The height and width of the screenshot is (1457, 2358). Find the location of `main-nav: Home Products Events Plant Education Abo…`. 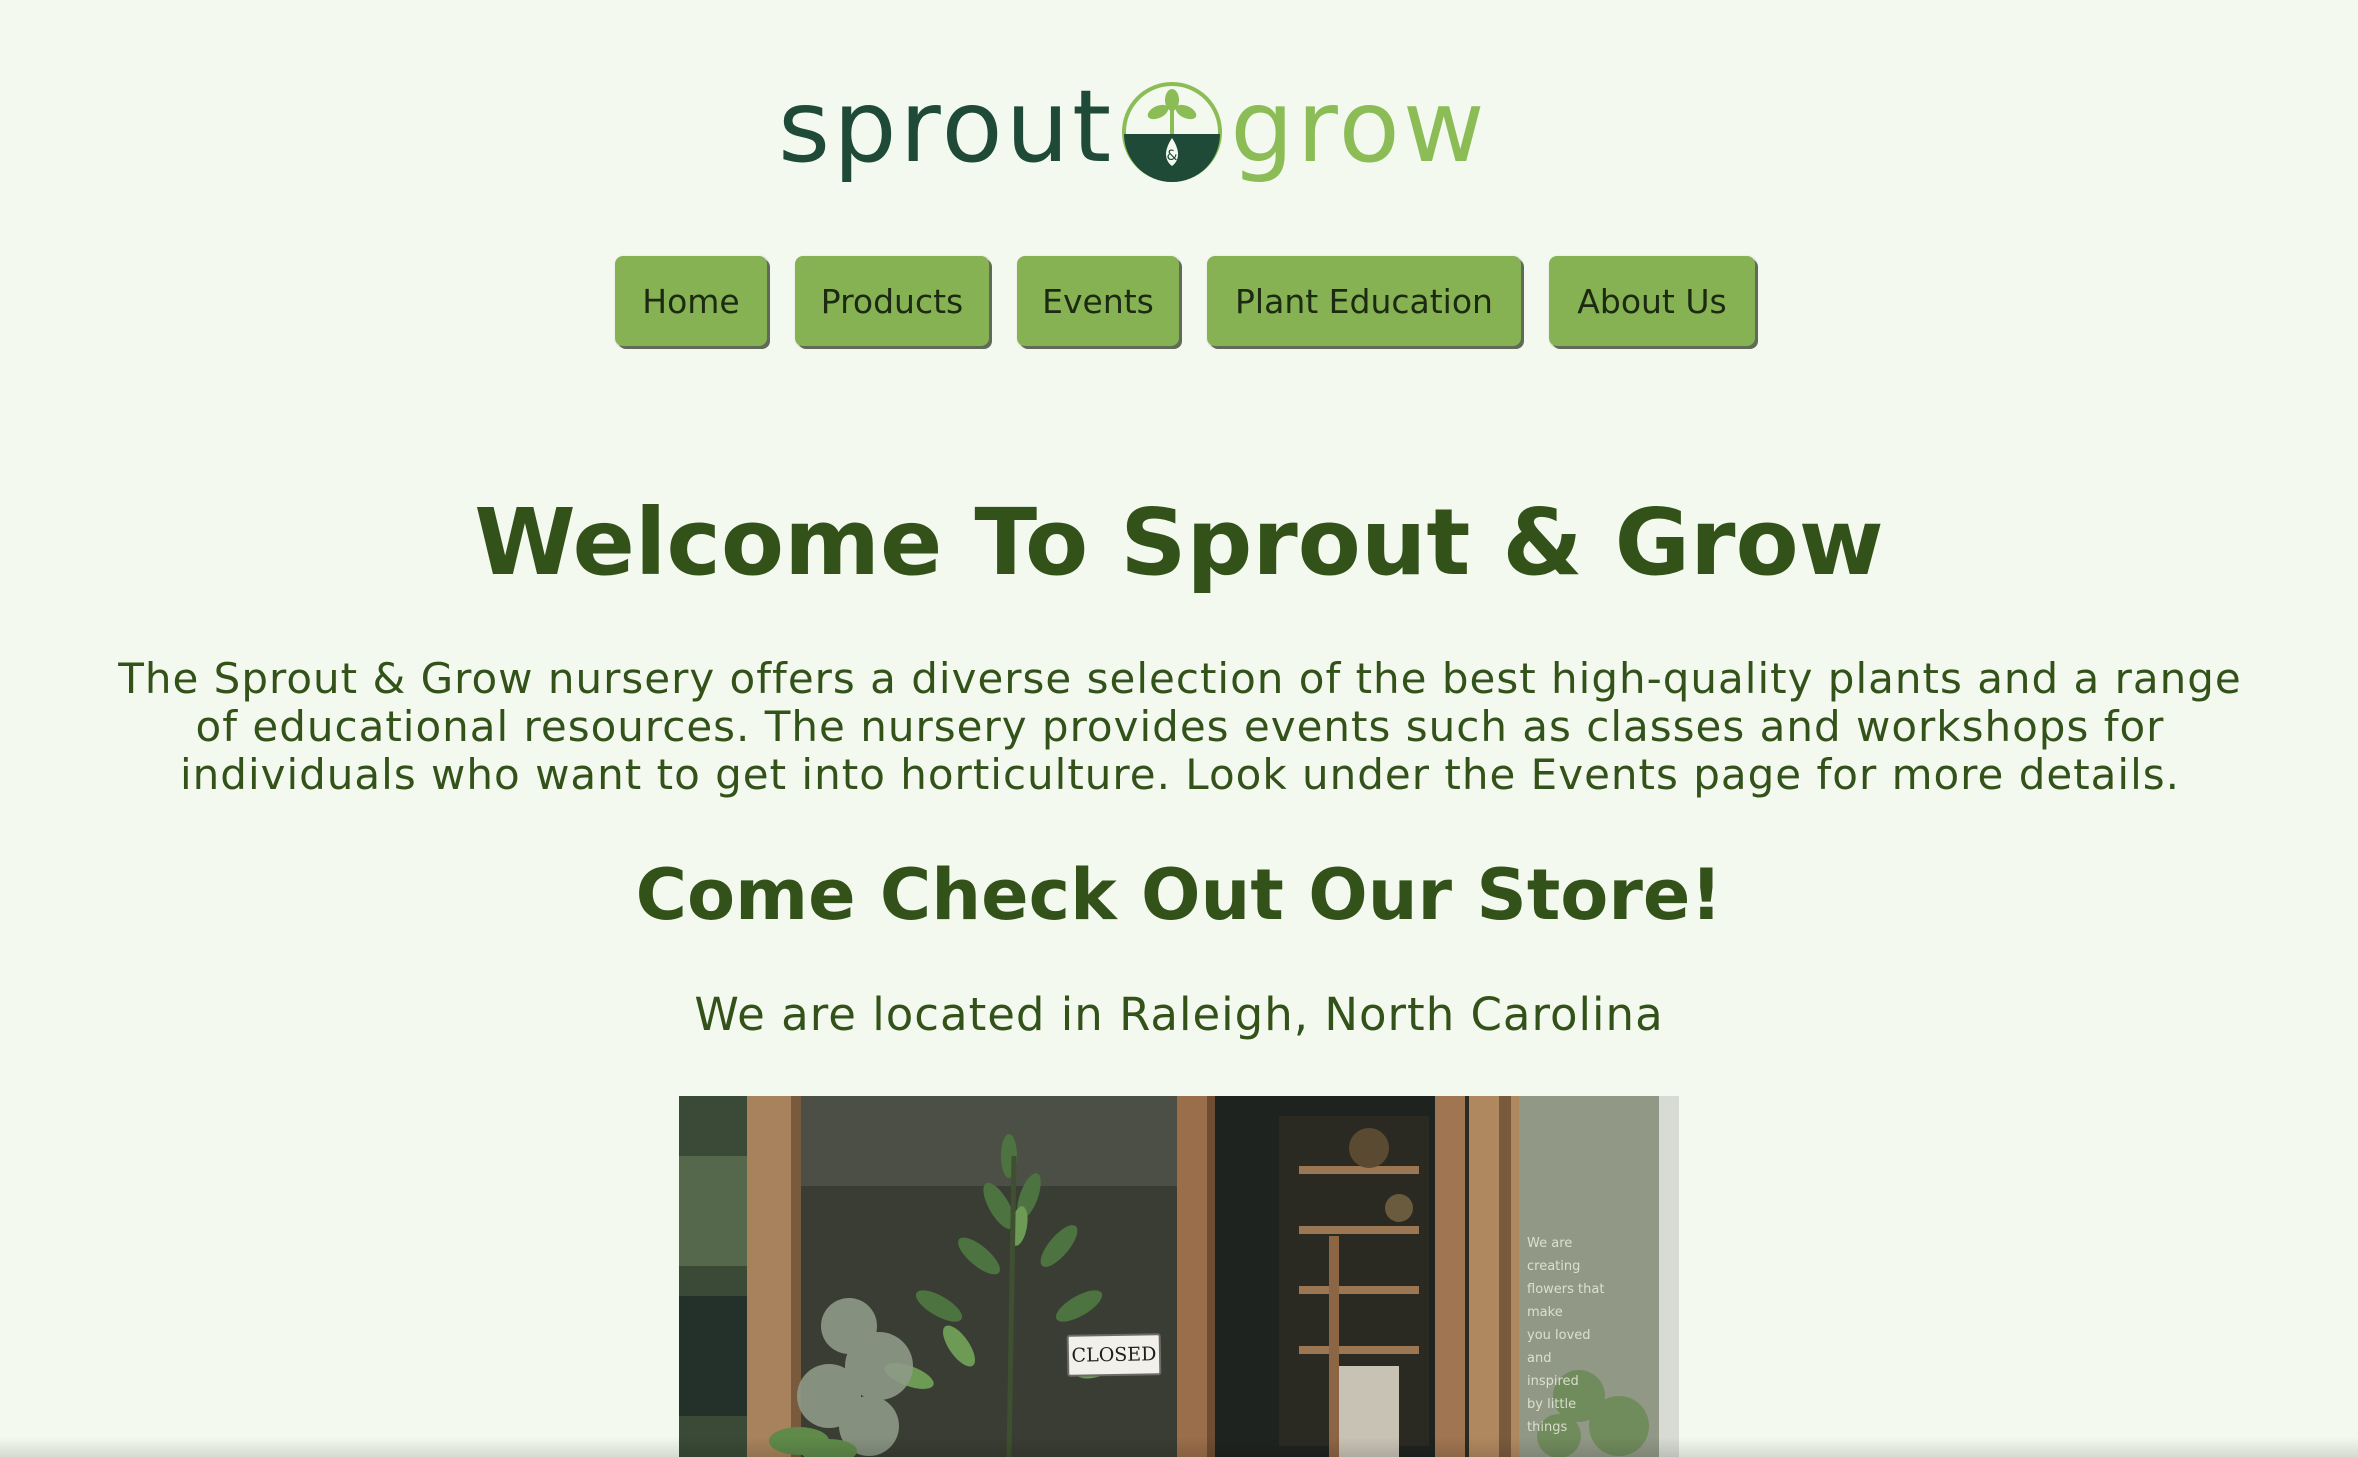

main-nav: Home Products Events Plant Education Abo… is located at coordinates (1179, 301).